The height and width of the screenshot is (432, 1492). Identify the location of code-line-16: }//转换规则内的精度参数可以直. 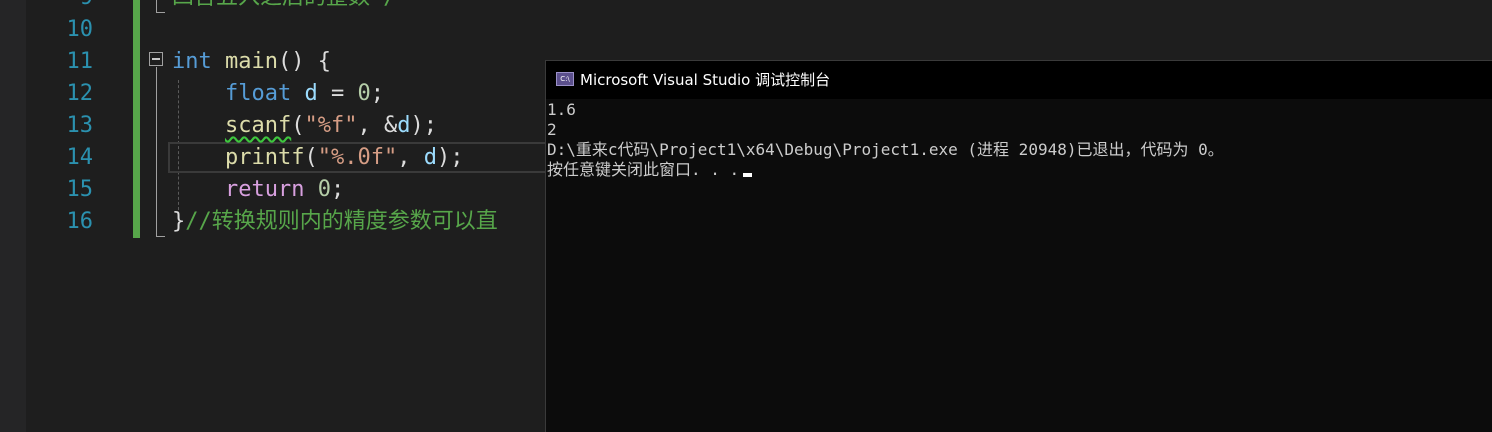
(335, 222).